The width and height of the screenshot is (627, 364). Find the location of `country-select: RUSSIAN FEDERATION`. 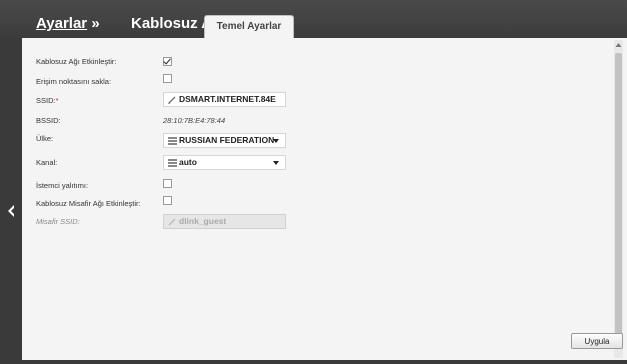

country-select: RUSSIAN FEDERATION is located at coordinates (224, 140).